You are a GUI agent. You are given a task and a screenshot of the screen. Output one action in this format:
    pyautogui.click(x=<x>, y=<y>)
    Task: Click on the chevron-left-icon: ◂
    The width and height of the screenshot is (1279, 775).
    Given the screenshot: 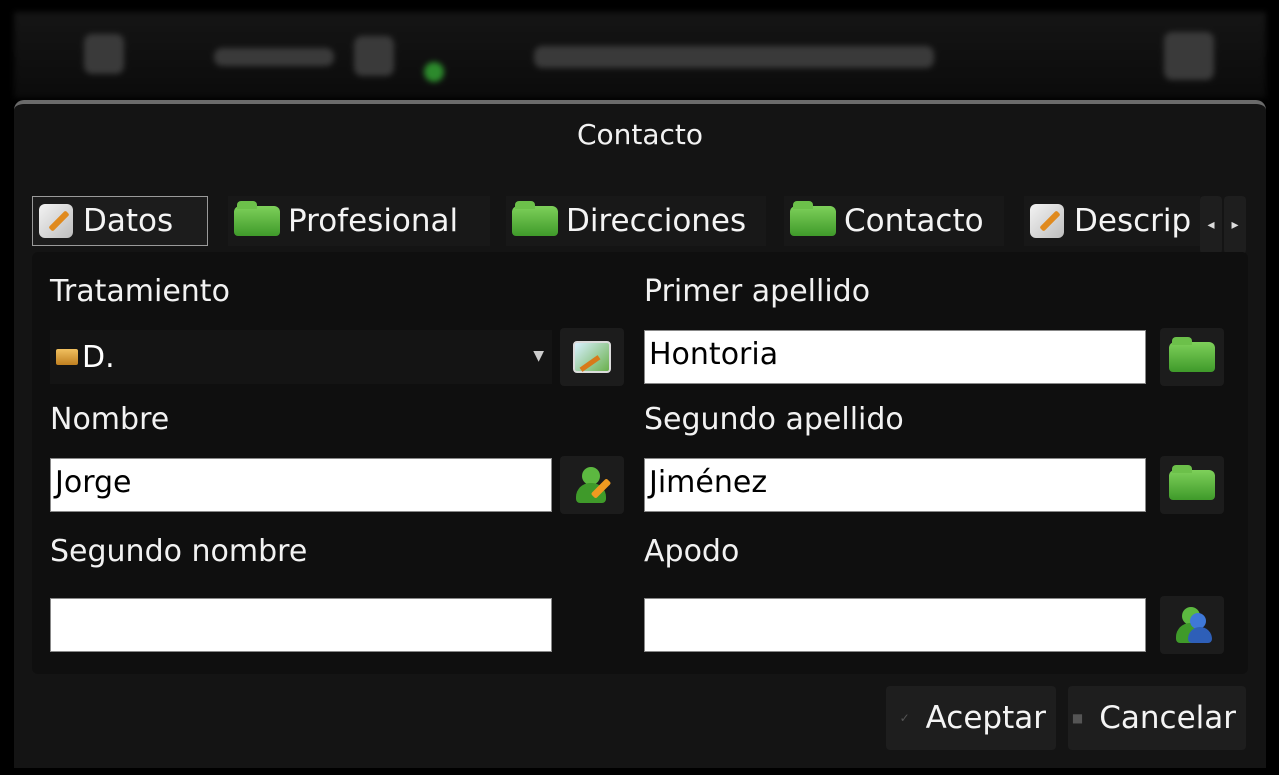 What is the action you would take?
    pyautogui.click(x=1211, y=225)
    